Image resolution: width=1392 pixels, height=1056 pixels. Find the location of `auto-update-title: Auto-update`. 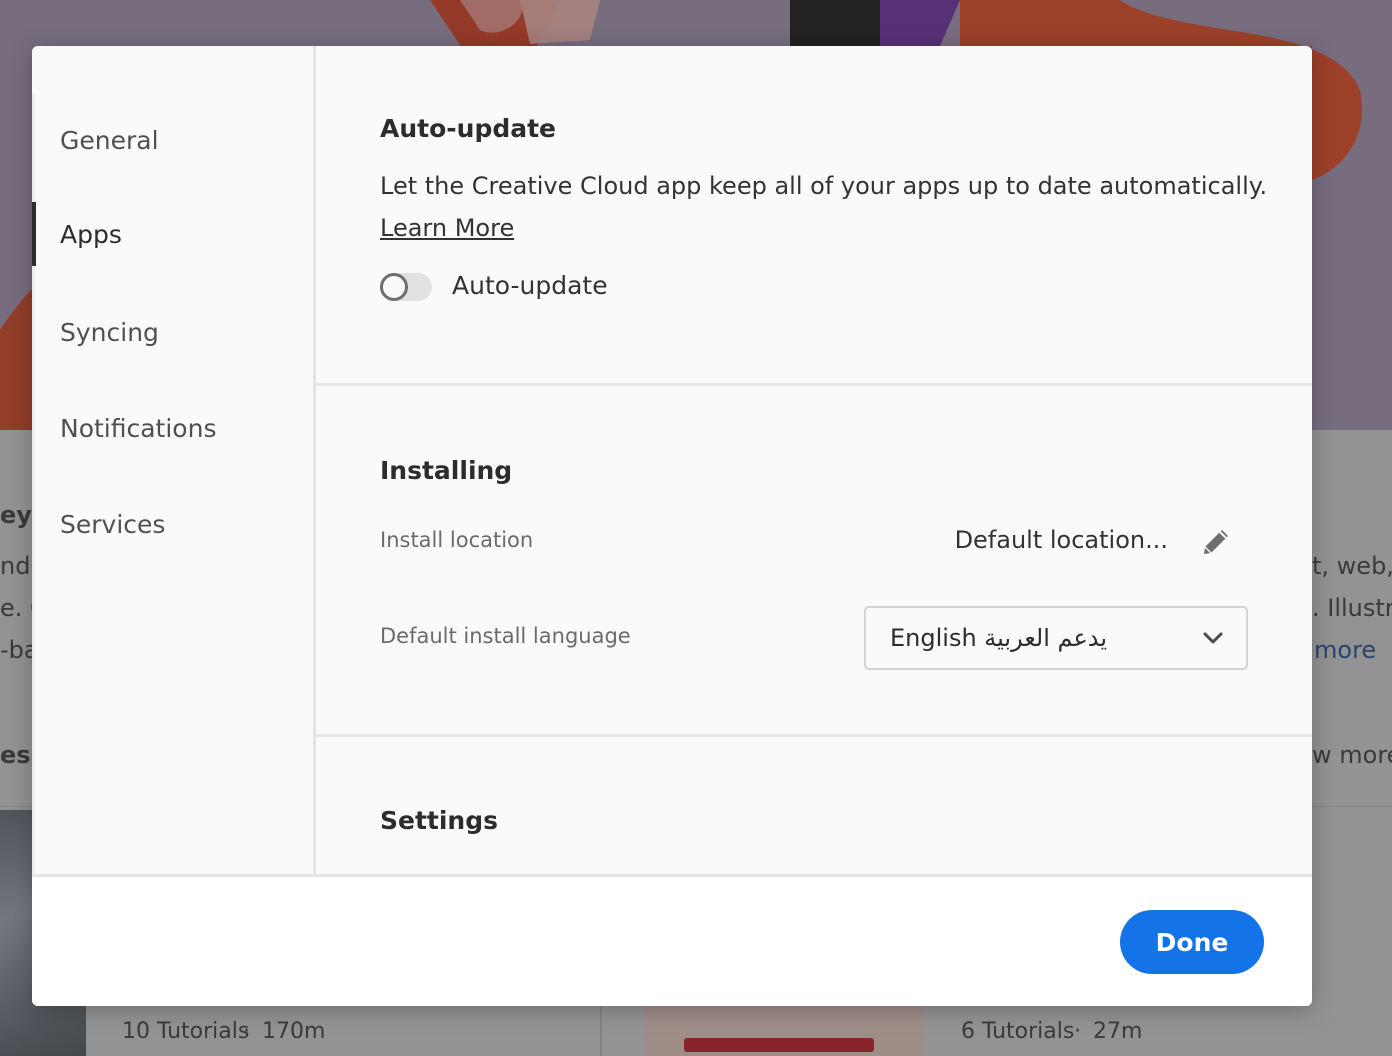

auto-update-title: Auto-update is located at coordinates (468, 128).